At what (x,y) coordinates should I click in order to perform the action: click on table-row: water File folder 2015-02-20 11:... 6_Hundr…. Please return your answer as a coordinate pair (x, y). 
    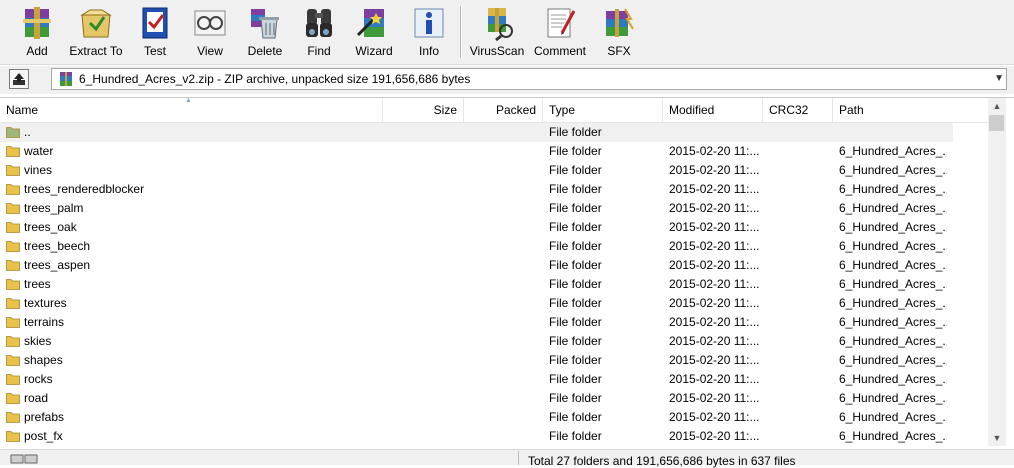
    Looking at the image, I should click on (494, 151).